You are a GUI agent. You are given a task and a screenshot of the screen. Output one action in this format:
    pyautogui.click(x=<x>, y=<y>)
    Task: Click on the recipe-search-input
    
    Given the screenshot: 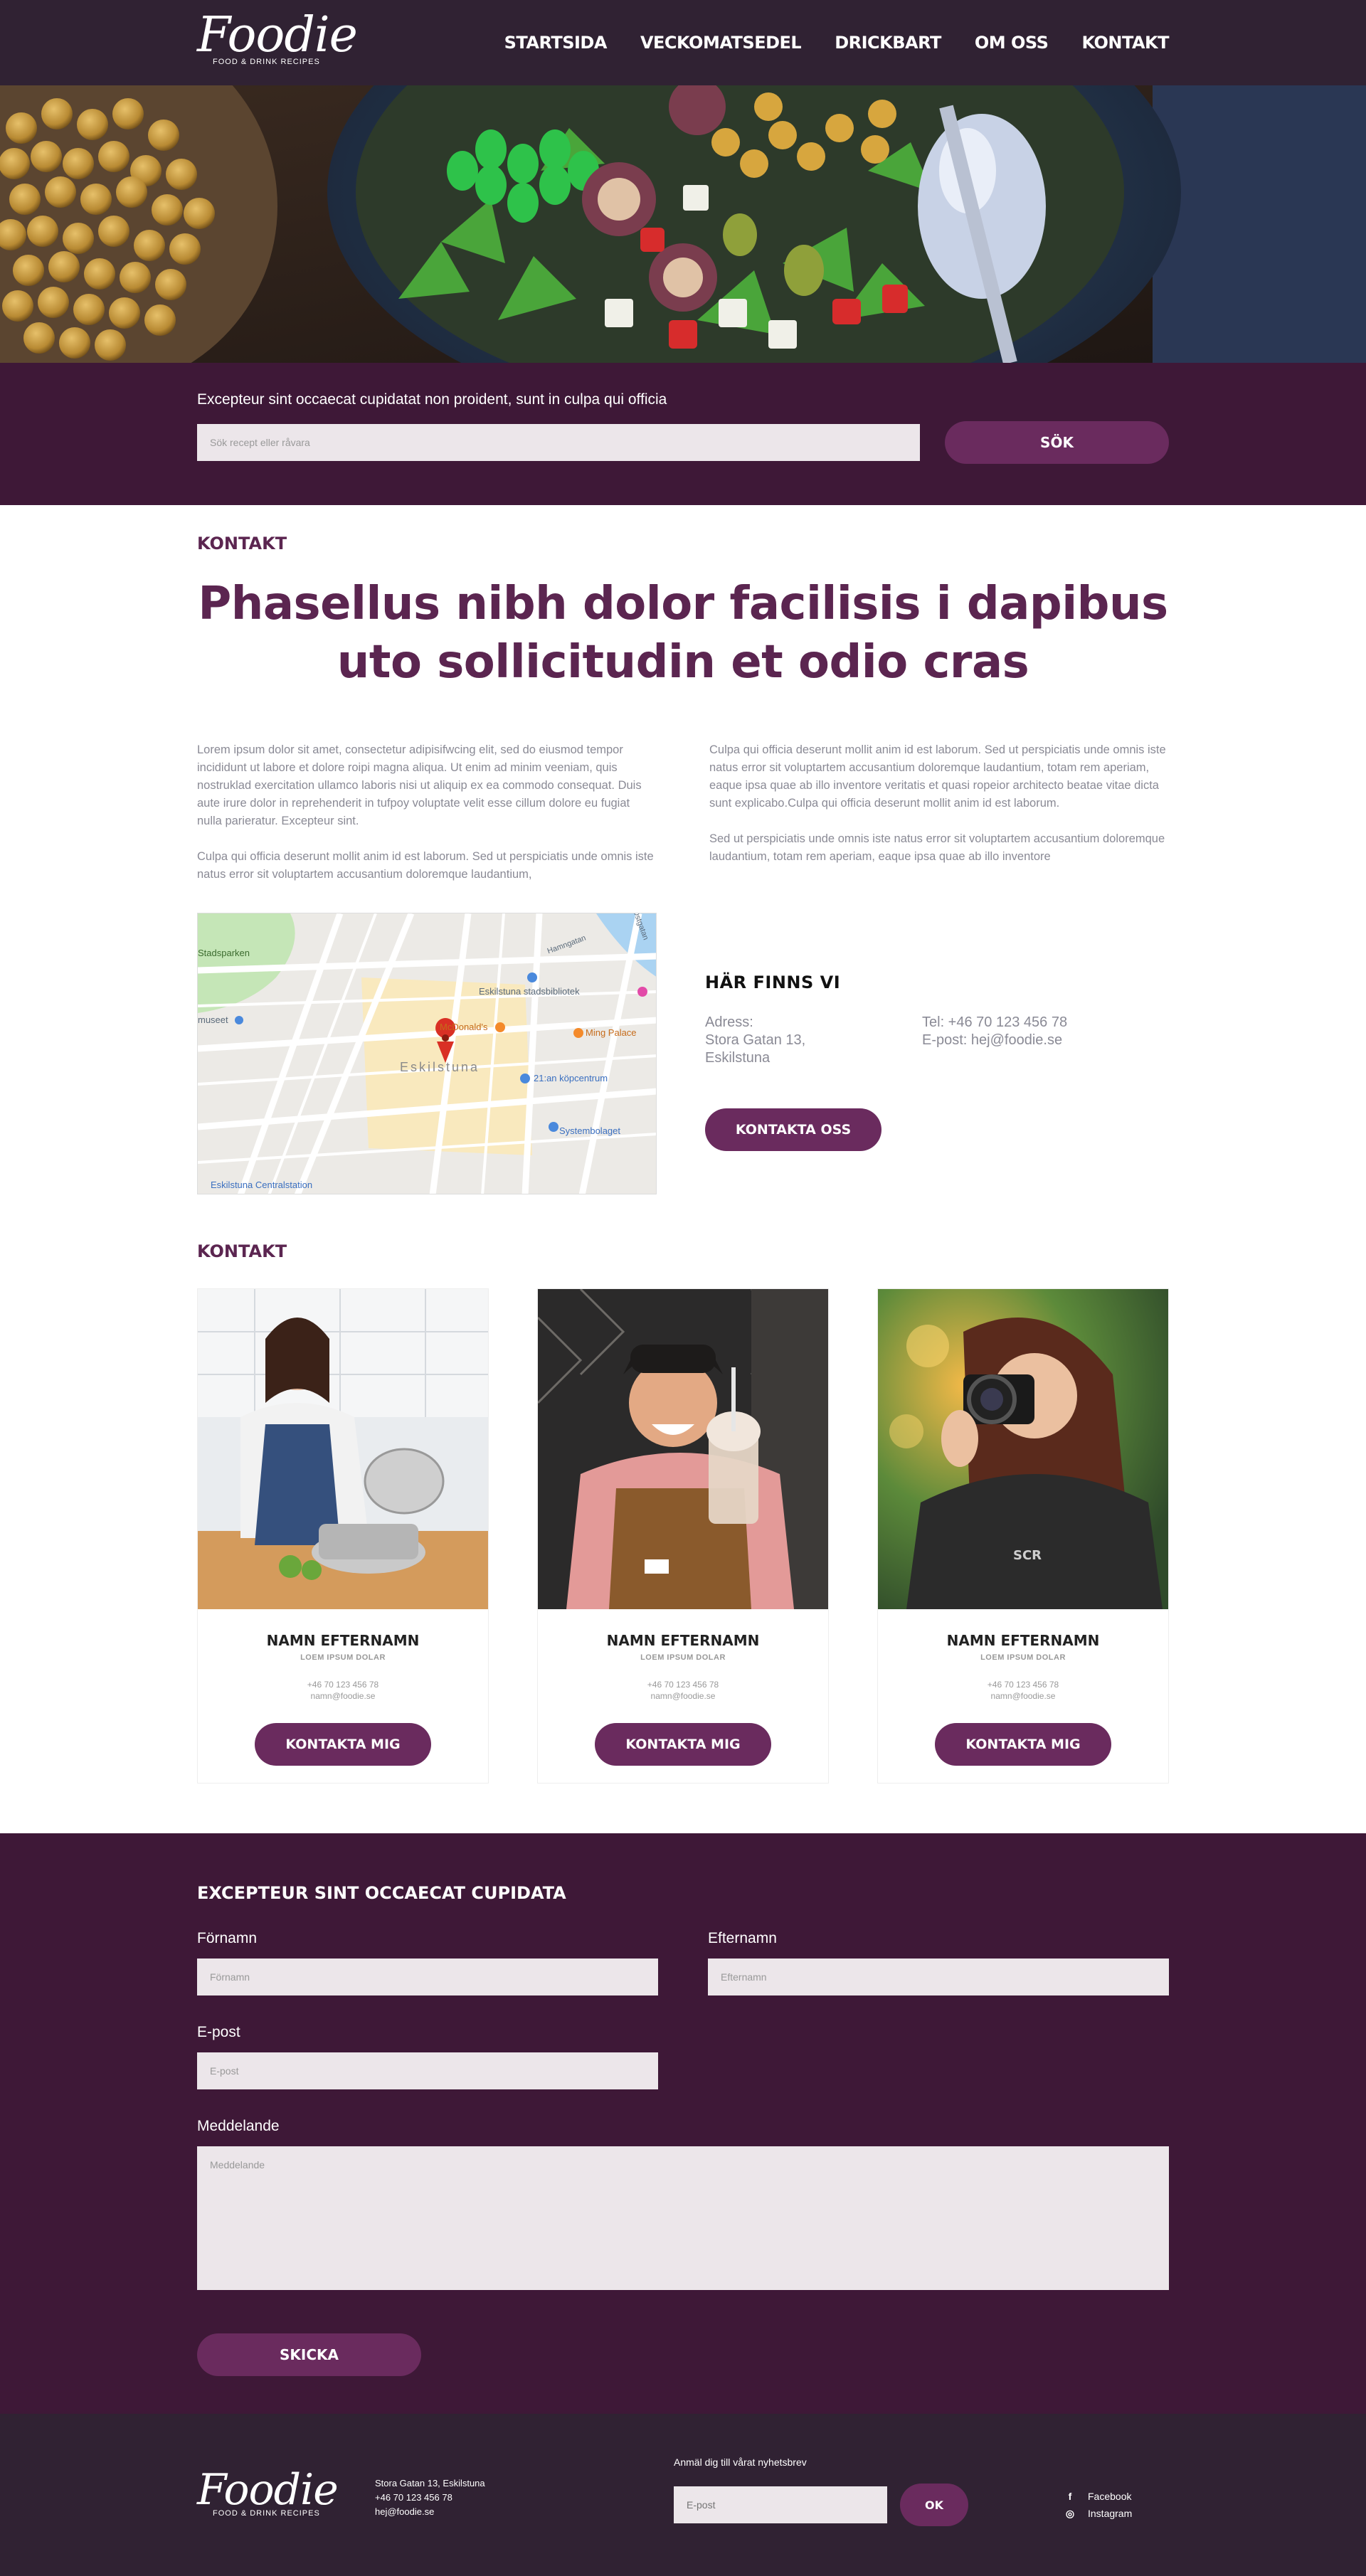 What is the action you would take?
    pyautogui.click(x=558, y=442)
    